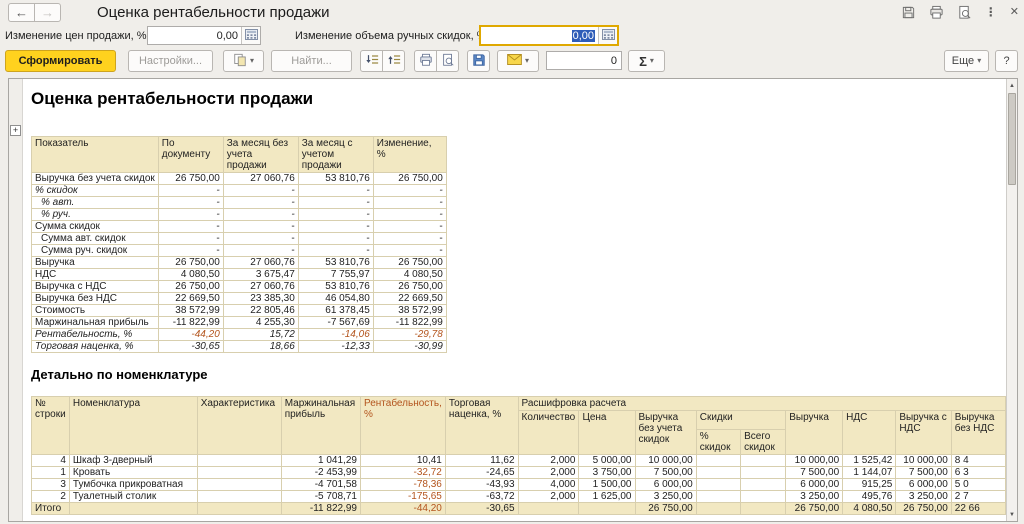 This screenshot has width=1024, height=524. Describe the element at coordinates (95, 238) in the screenshot. I see `row-label-cell: Сумма авт. скидок` at that location.